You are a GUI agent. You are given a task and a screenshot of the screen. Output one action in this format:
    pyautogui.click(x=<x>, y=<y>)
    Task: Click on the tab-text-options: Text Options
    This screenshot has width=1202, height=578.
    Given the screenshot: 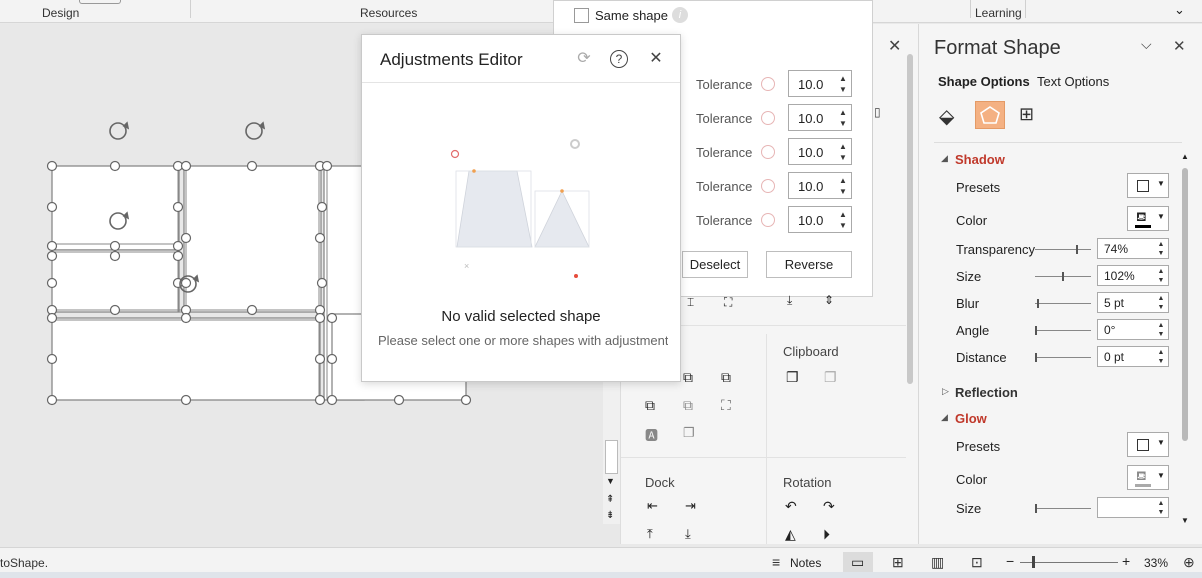 What is the action you would take?
    pyautogui.click(x=1073, y=81)
    